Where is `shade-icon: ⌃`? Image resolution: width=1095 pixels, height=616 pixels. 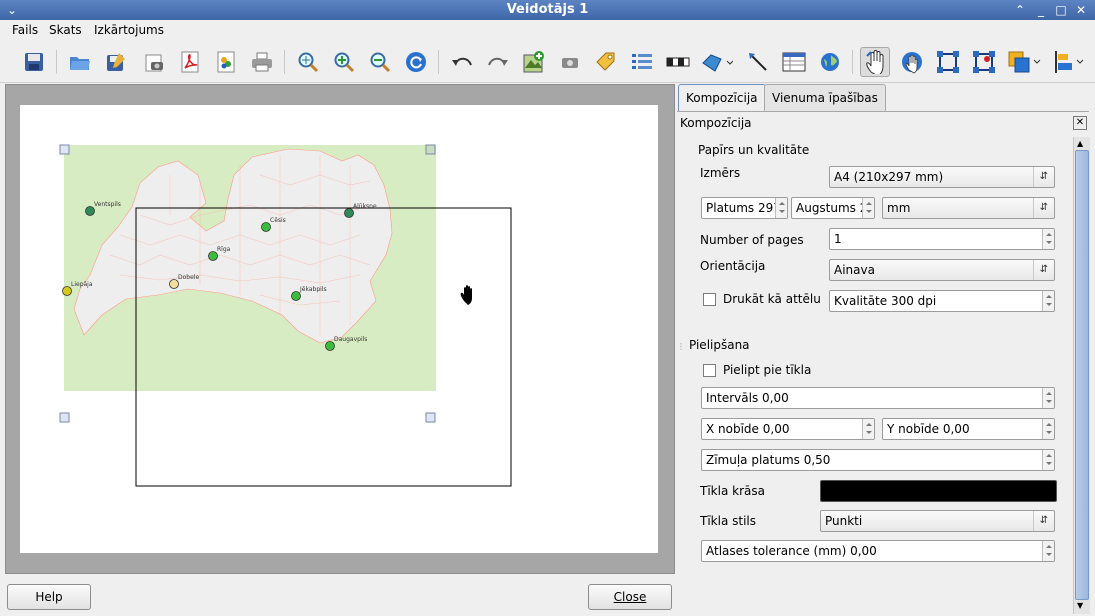 shade-icon: ⌃ is located at coordinates (1020, 10).